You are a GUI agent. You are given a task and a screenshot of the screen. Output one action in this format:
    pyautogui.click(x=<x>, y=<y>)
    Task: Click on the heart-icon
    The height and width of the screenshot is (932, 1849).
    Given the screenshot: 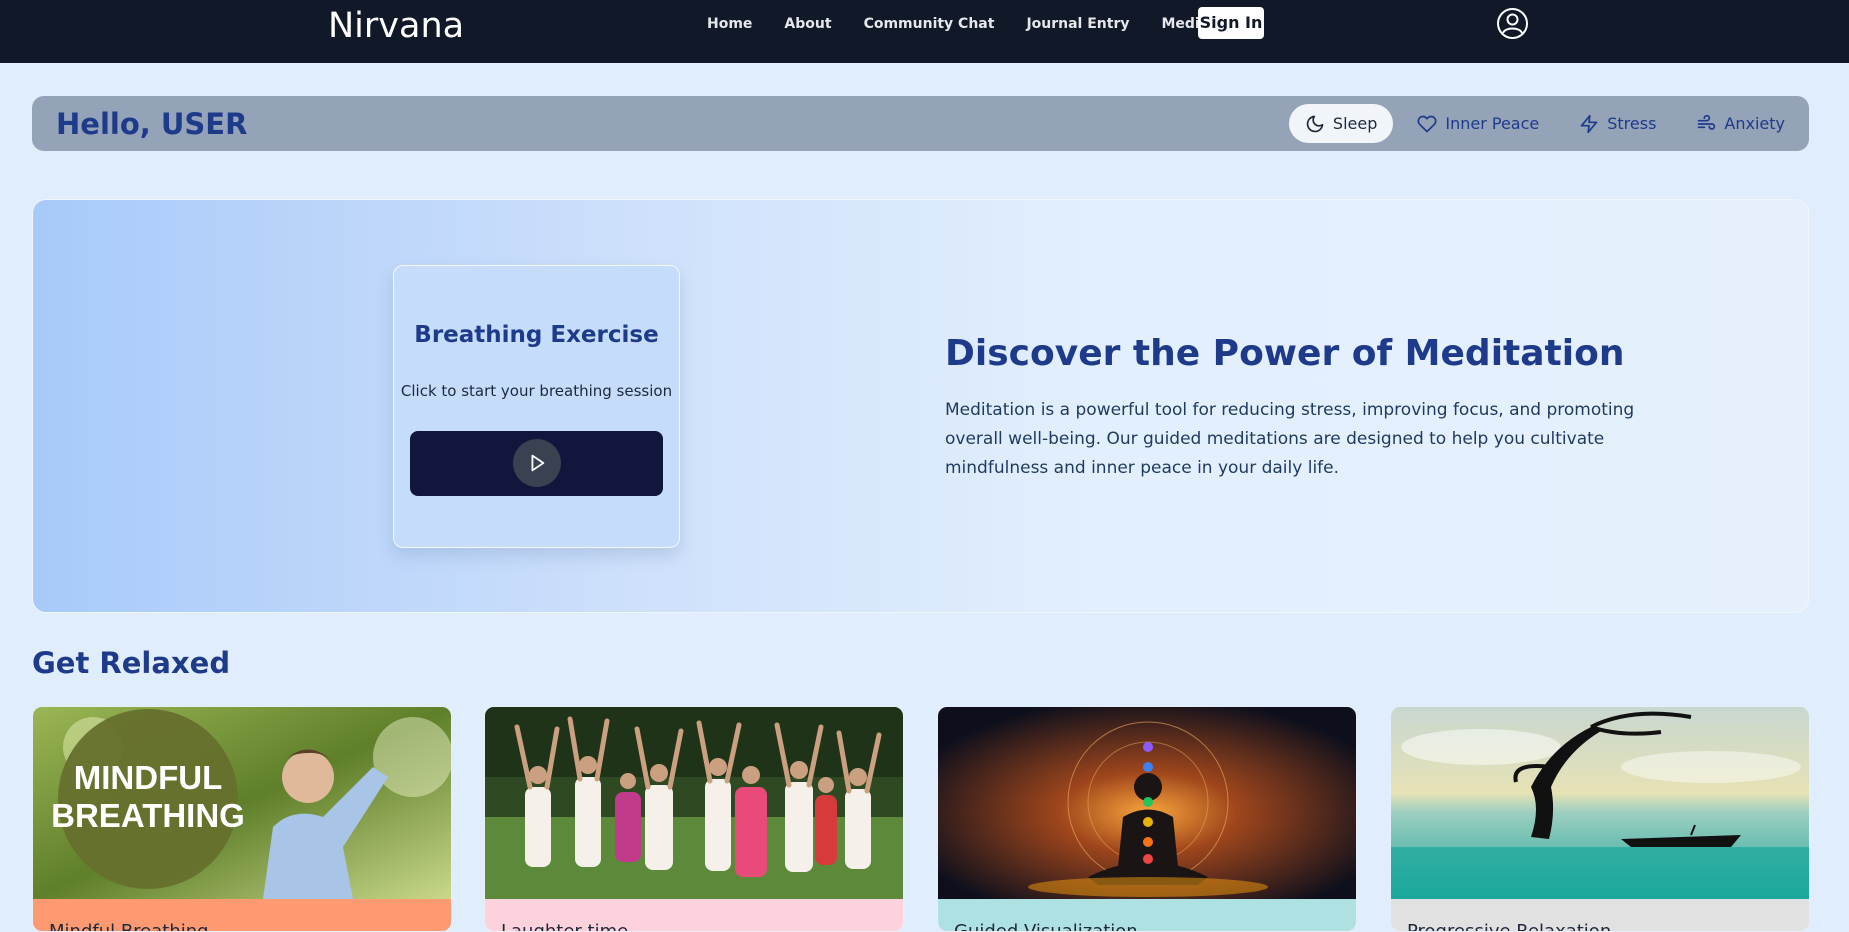 What is the action you would take?
    pyautogui.click(x=1427, y=123)
    